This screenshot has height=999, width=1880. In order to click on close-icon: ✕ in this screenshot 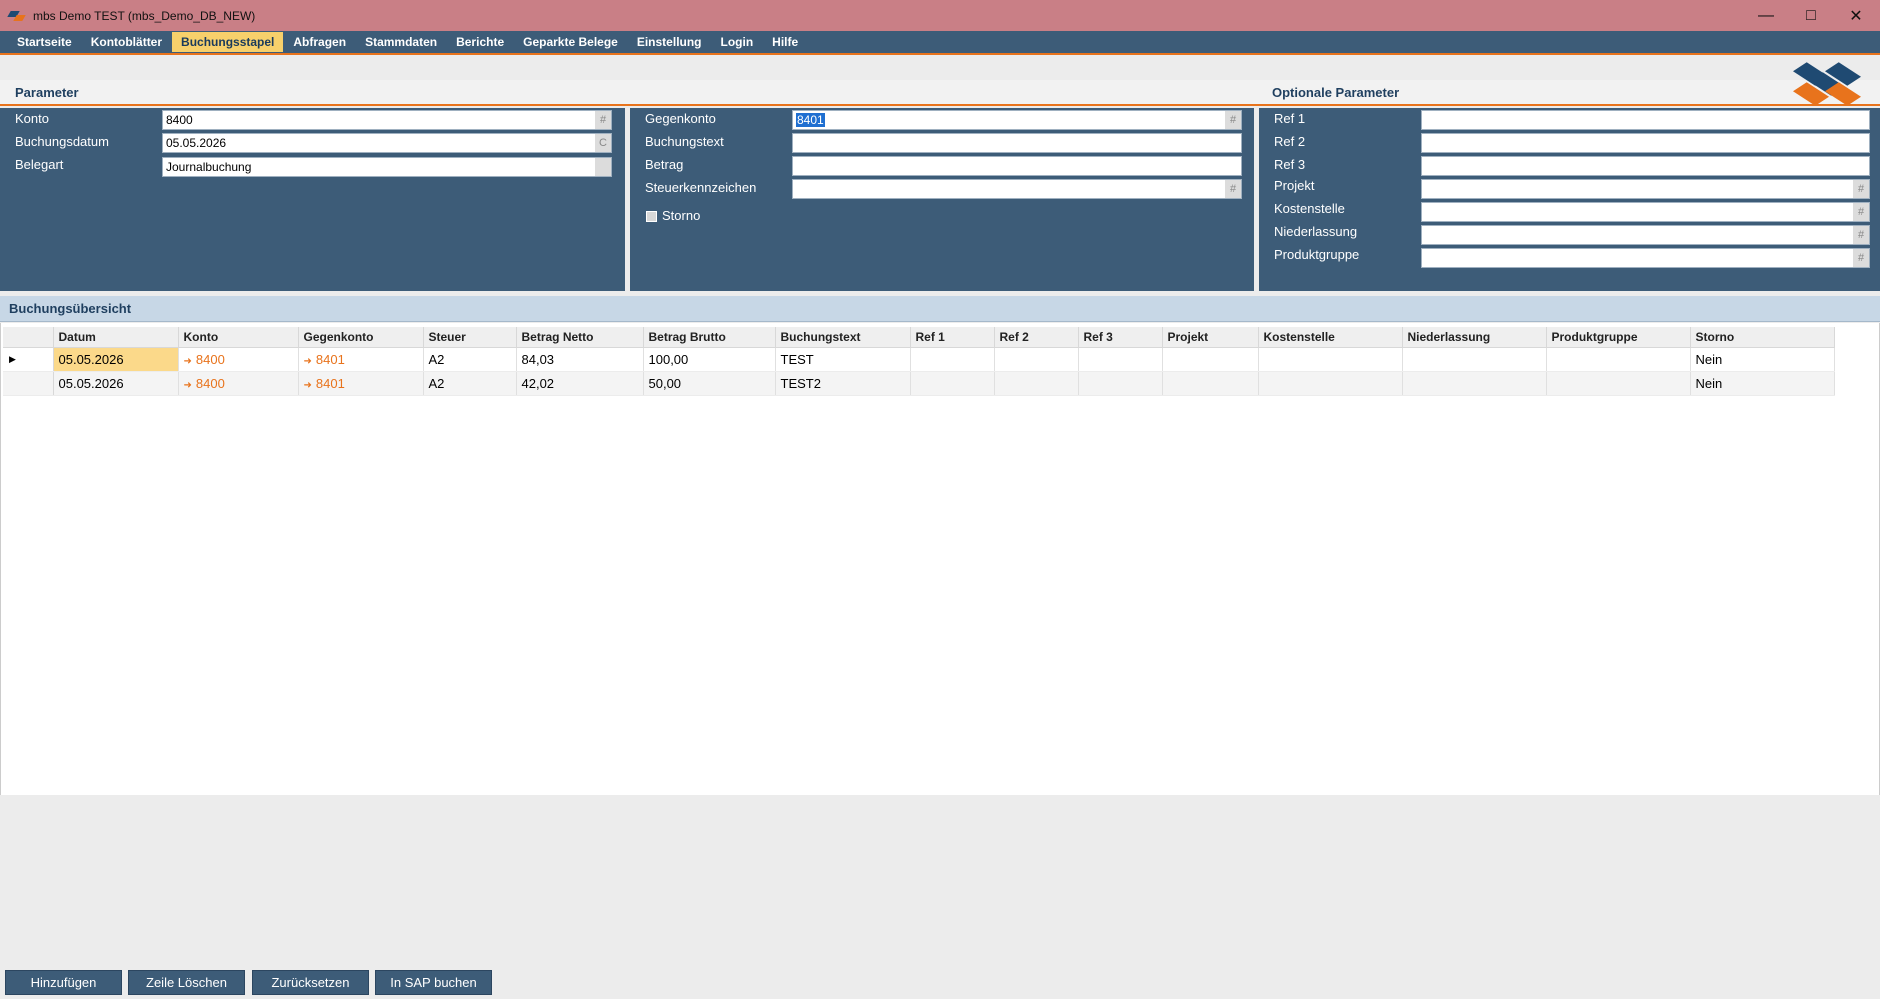, I will do `click(1856, 15)`.